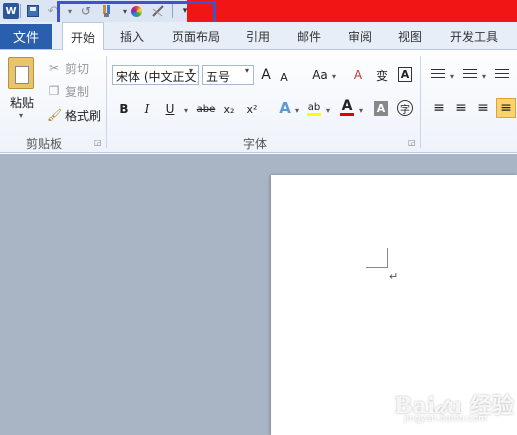 This screenshot has height=435, width=517. Describe the element at coordinates (132, 36) in the screenshot. I see `tab-insert: 插入` at that location.